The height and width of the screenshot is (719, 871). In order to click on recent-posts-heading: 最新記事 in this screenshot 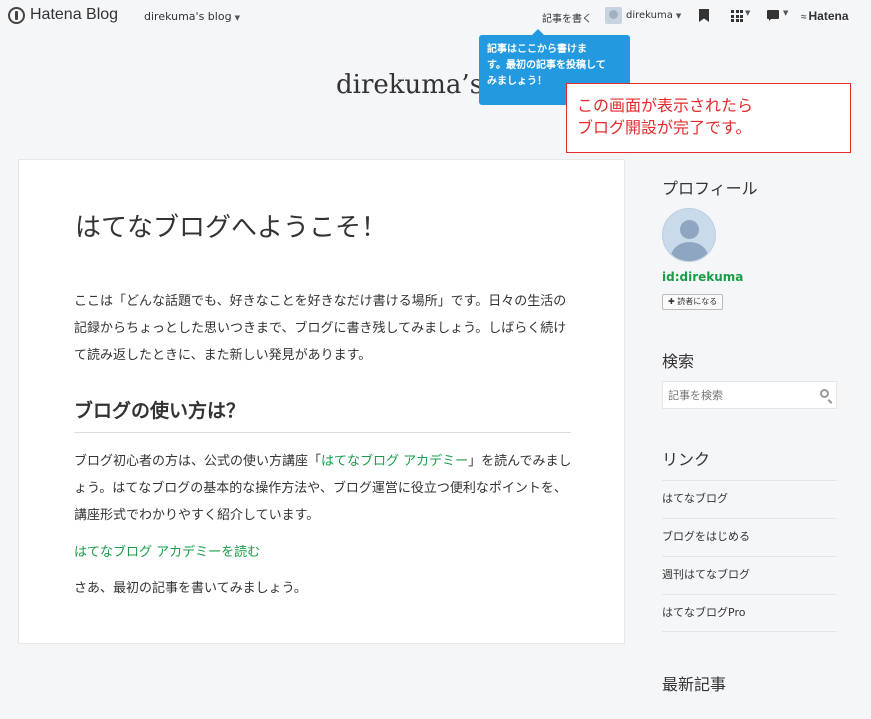, I will do `click(694, 684)`.